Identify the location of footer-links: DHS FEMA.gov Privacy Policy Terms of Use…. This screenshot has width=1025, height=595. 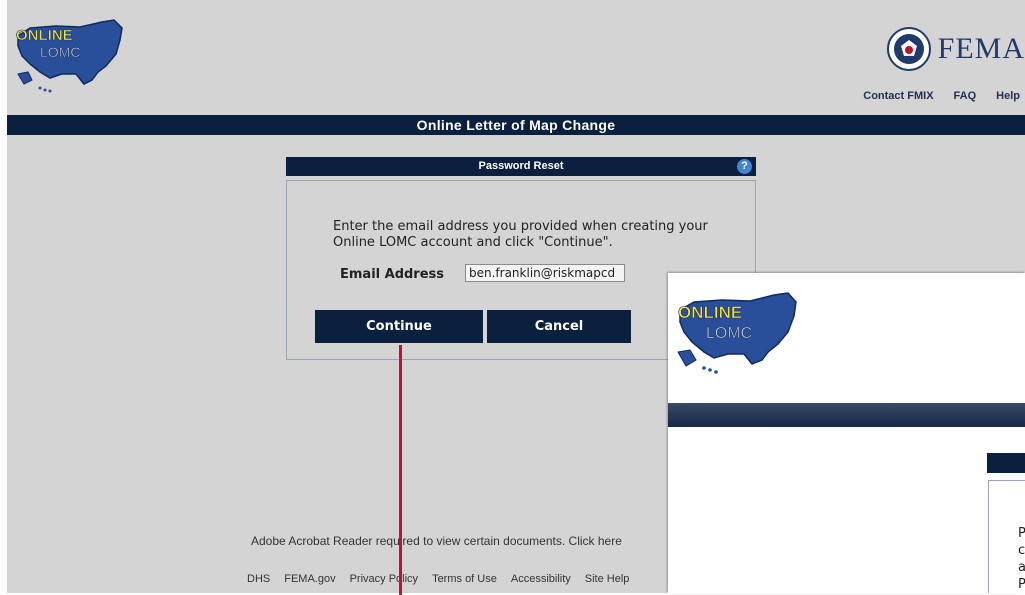
(438, 579).